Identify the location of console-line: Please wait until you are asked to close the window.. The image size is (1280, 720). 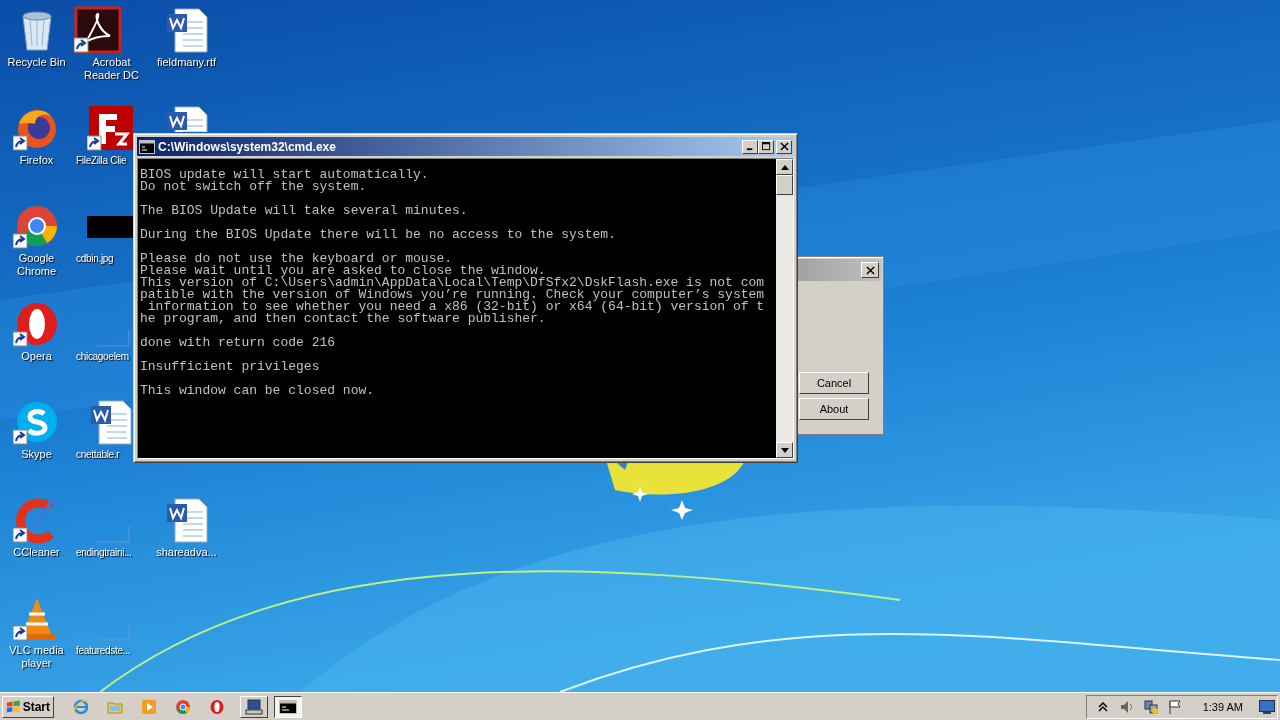
(343, 271).